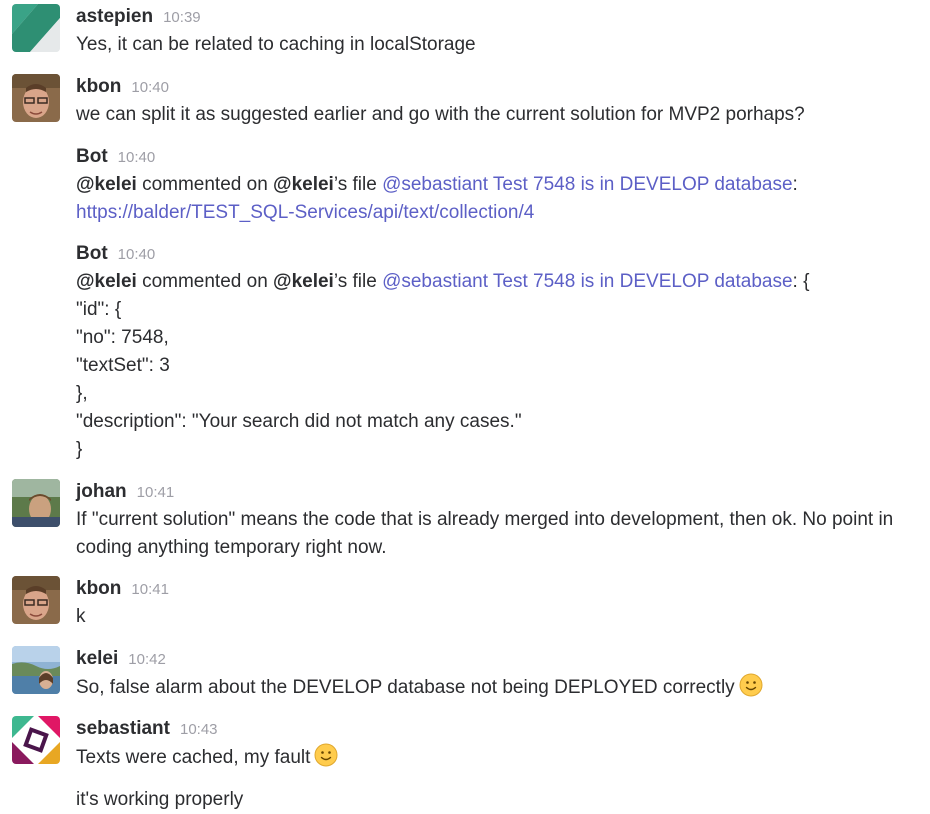  What do you see at coordinates (123, 365) in the screenshot?
I see `json-line: "textSet": 3` at bounding box center [123, 365].